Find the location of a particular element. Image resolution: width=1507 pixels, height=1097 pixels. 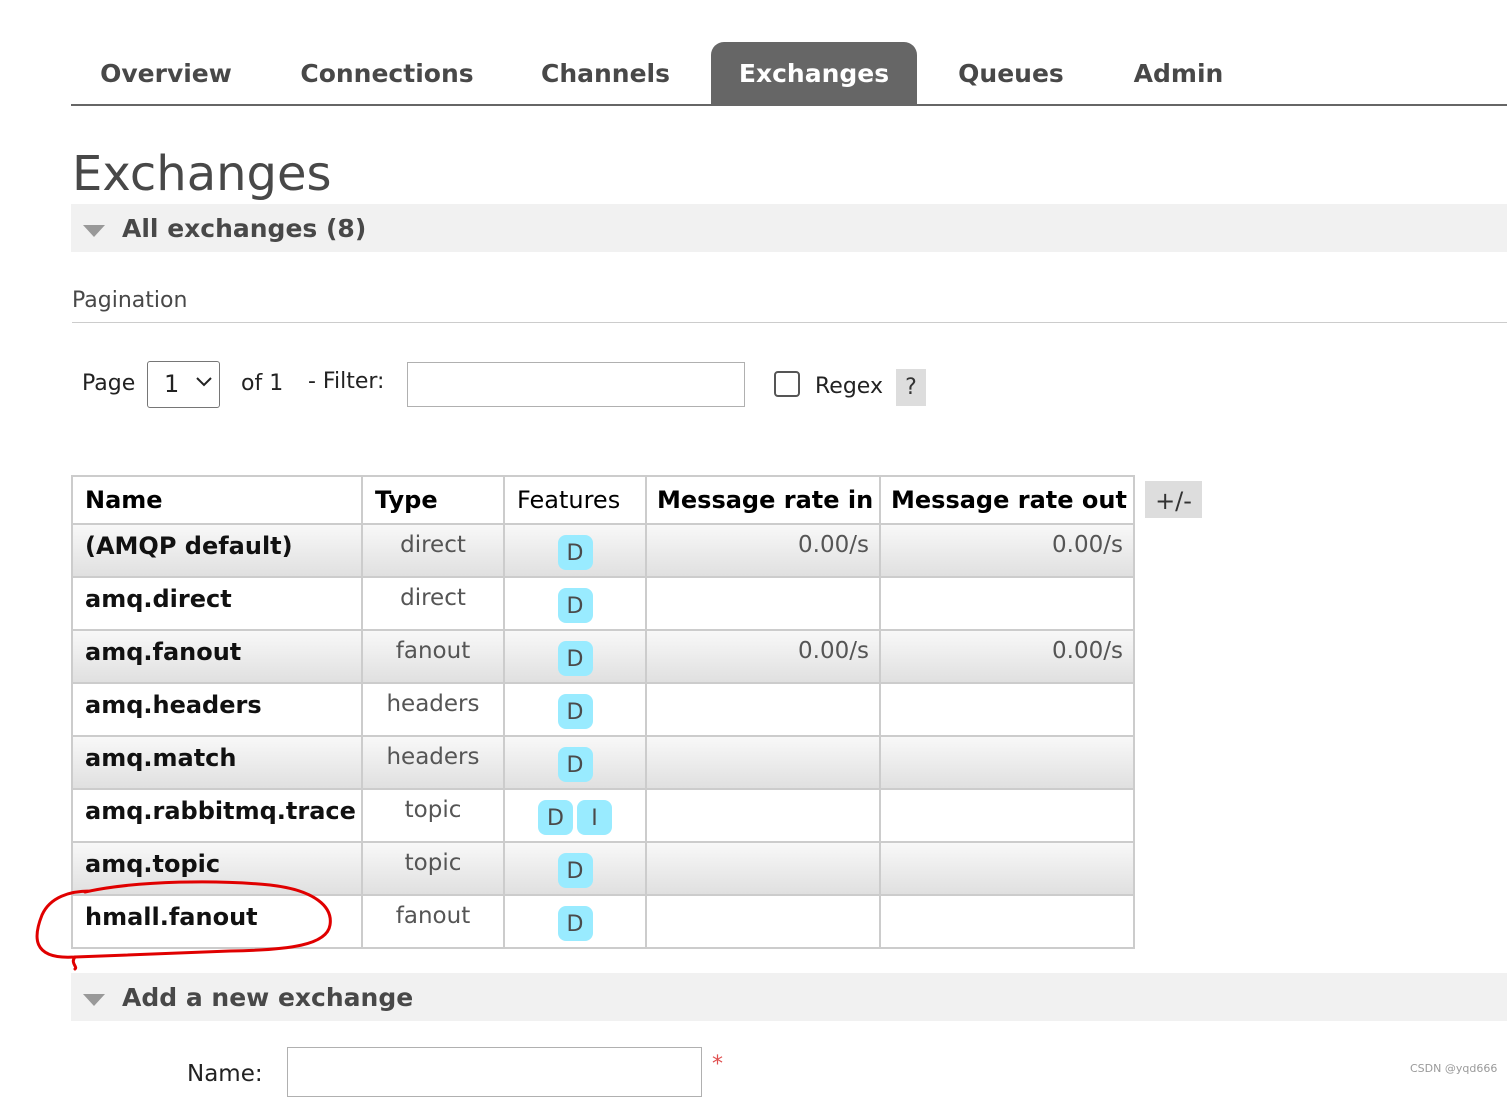

exchange-features: DI is located at coordinates (575, 815).